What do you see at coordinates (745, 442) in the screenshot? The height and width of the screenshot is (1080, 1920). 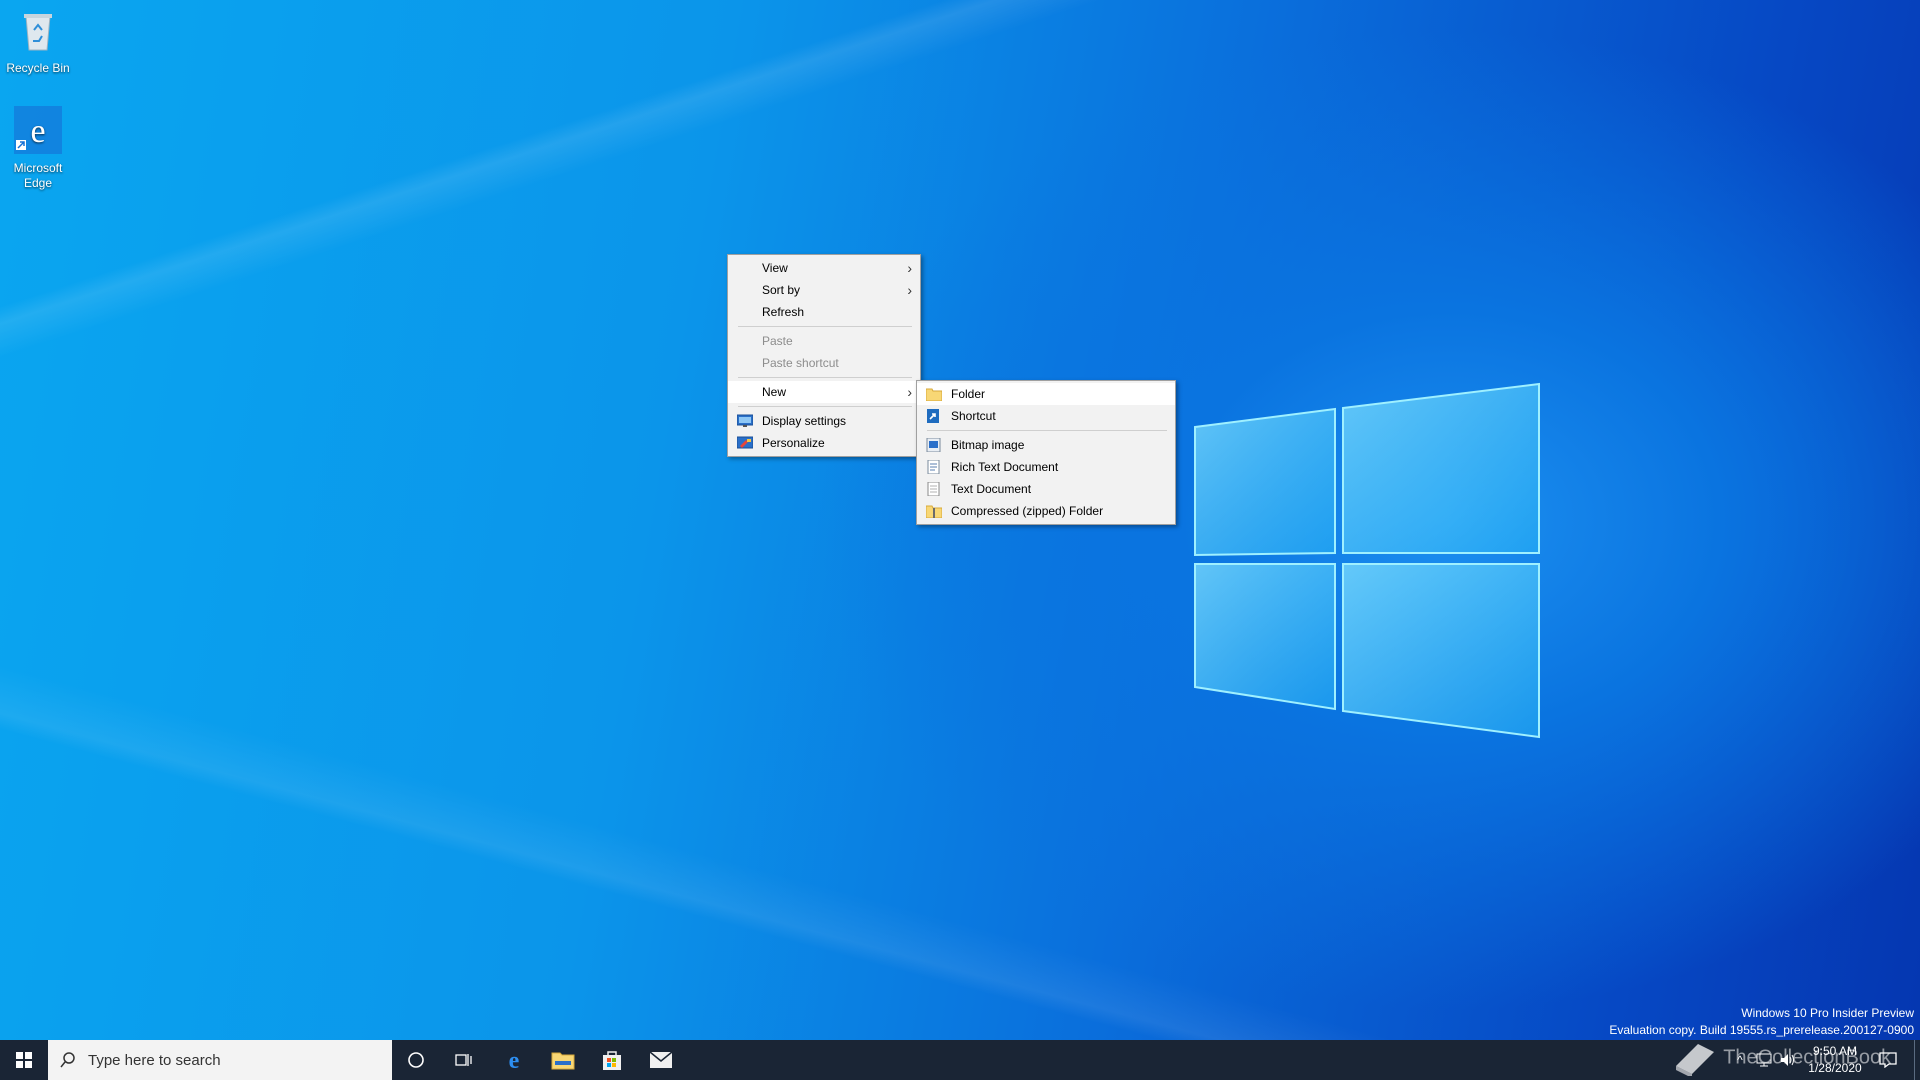 I see `personalize-icon` at bounding box center [745, 442].